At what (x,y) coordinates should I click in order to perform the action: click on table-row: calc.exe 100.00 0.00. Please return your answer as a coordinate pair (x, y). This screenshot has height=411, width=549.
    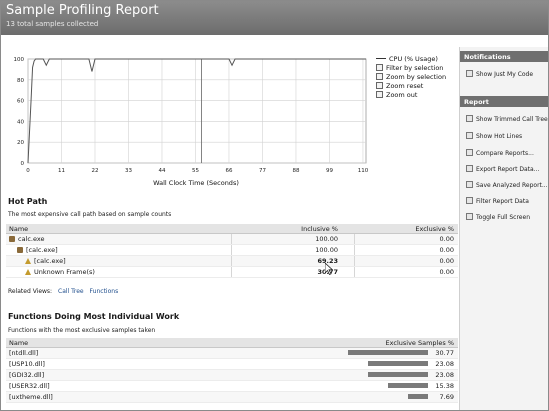
    Looking at the image, I should click on (232, 239).